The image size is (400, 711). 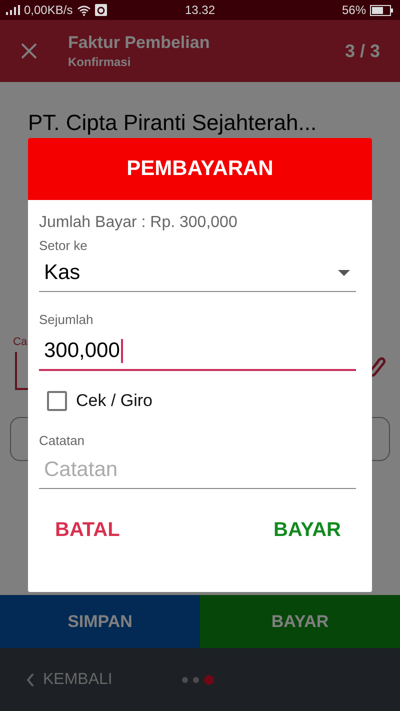 What do you see at coordinates (344, 273) in the screenshot?
I see `dropdown-arrow-icon` at bounding box center [344, 273].